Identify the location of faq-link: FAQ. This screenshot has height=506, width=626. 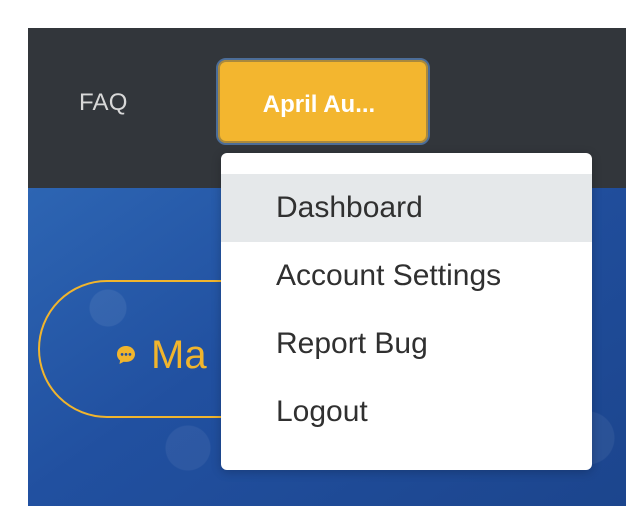
(103, 103).